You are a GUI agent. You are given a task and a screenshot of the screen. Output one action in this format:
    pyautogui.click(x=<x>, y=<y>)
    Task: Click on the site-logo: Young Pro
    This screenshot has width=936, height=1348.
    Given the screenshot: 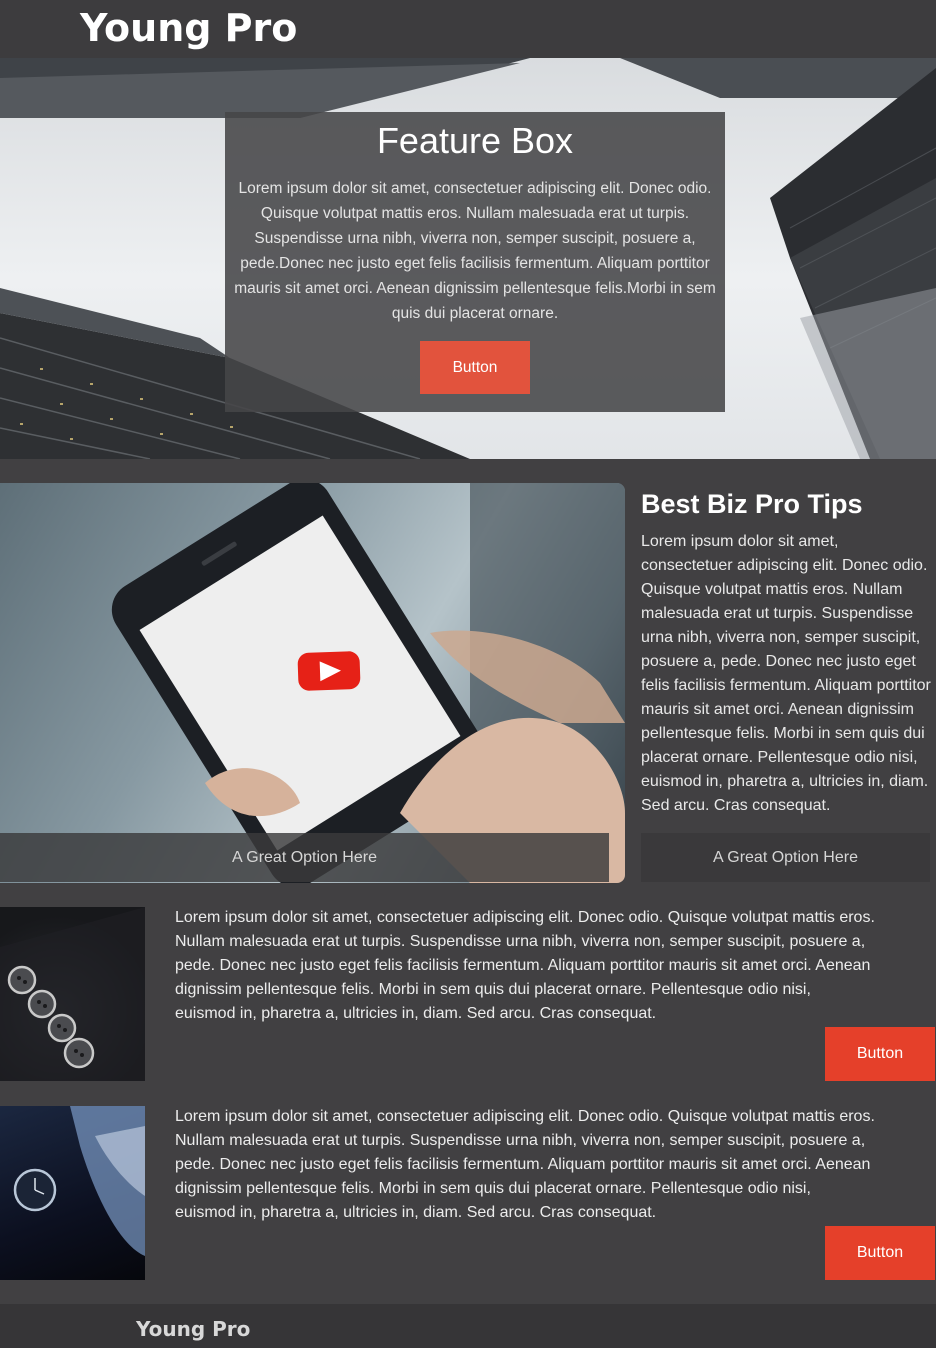 What is the action you would take?
    pyautogui.click(x=188, y=28)
    